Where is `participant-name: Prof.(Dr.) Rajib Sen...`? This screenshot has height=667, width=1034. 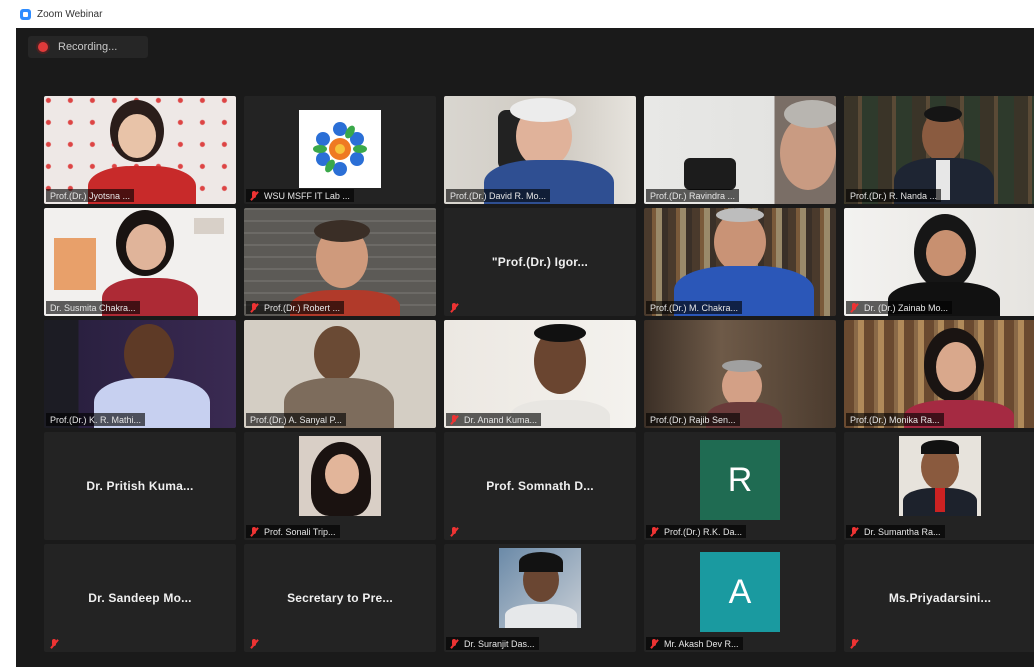
participant-name: Prof.(Dr.) Rajib Sen... is located at coordinates (693, 419).